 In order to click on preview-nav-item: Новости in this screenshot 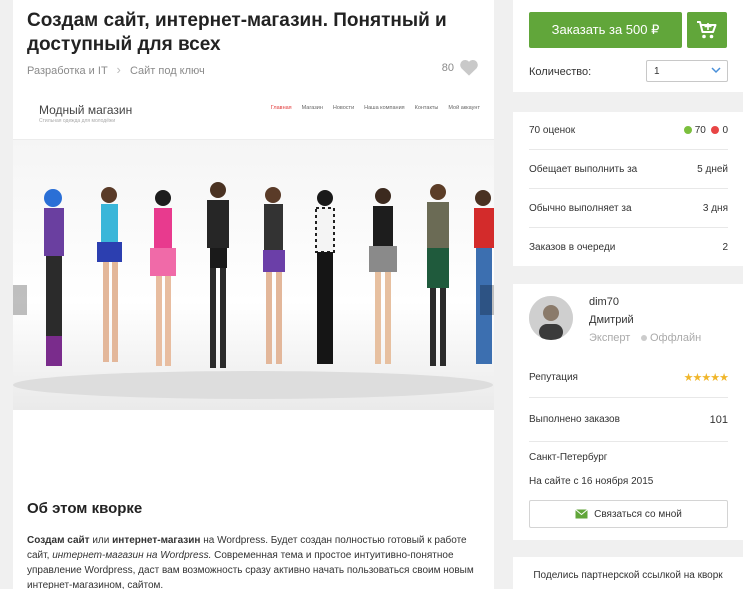, I will do `click(343, 108)`.